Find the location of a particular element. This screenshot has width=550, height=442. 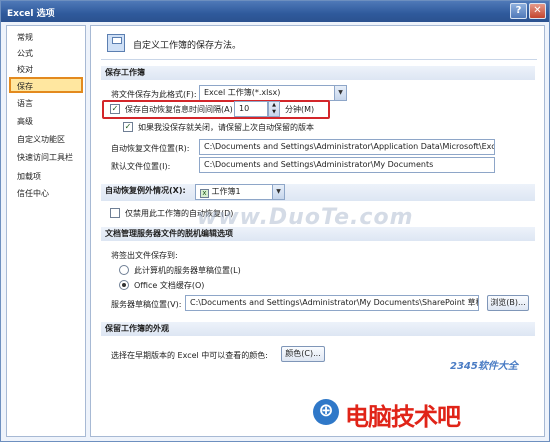

autorecover-label: 保存自动恢复信息时间间隔(A) is located at coordinates (179, 109).